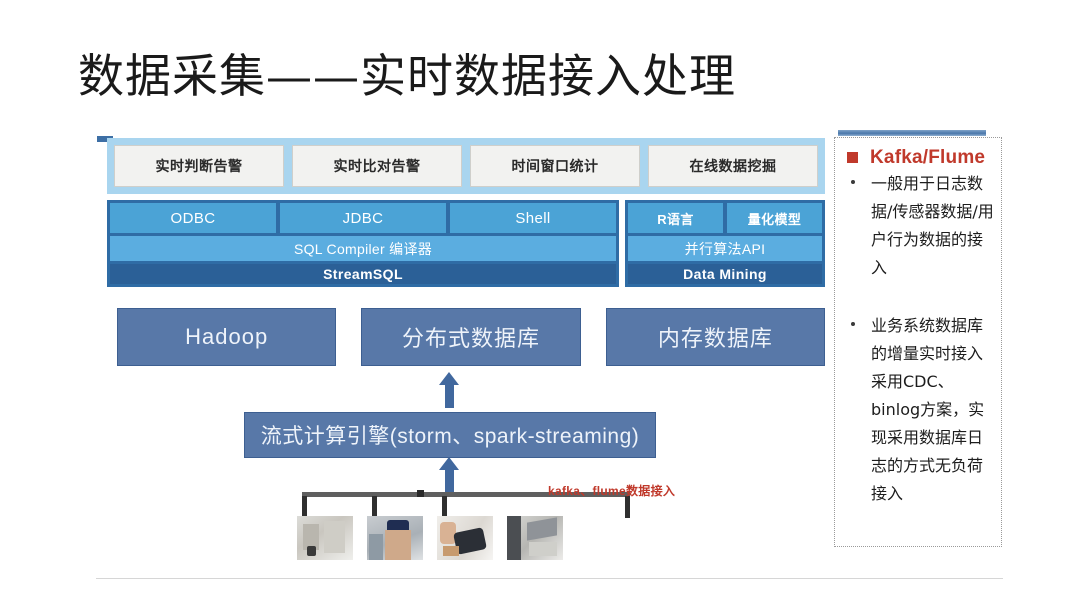  Describe the element at coordinates (193, 218) in the screenshot. I see `interface-odbc: ODBC` at that location.